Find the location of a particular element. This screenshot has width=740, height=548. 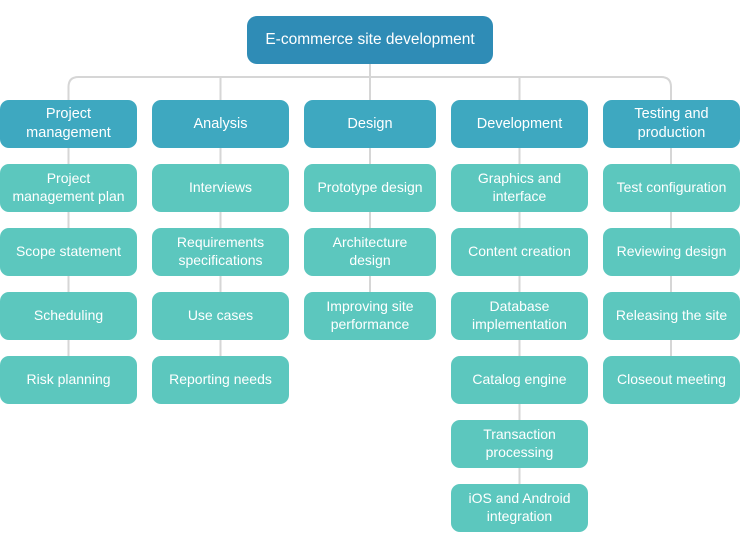

task-node-graphics-and-interface: Graphics and interface is located at coordinates (519, 188).